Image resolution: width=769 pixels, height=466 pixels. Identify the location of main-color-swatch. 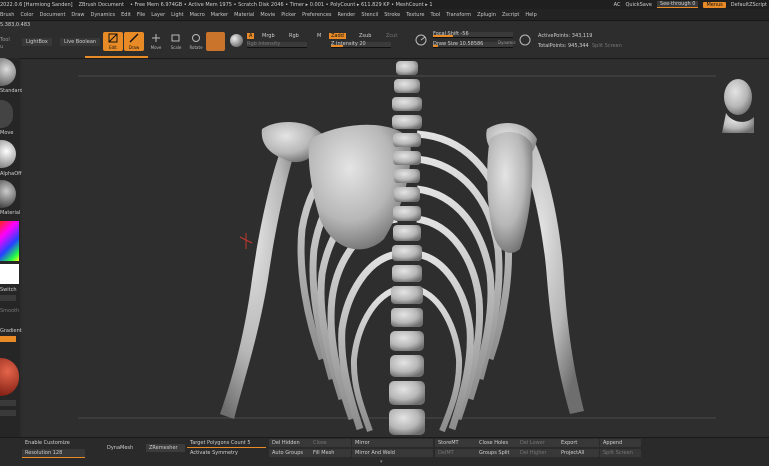
(9, 274).